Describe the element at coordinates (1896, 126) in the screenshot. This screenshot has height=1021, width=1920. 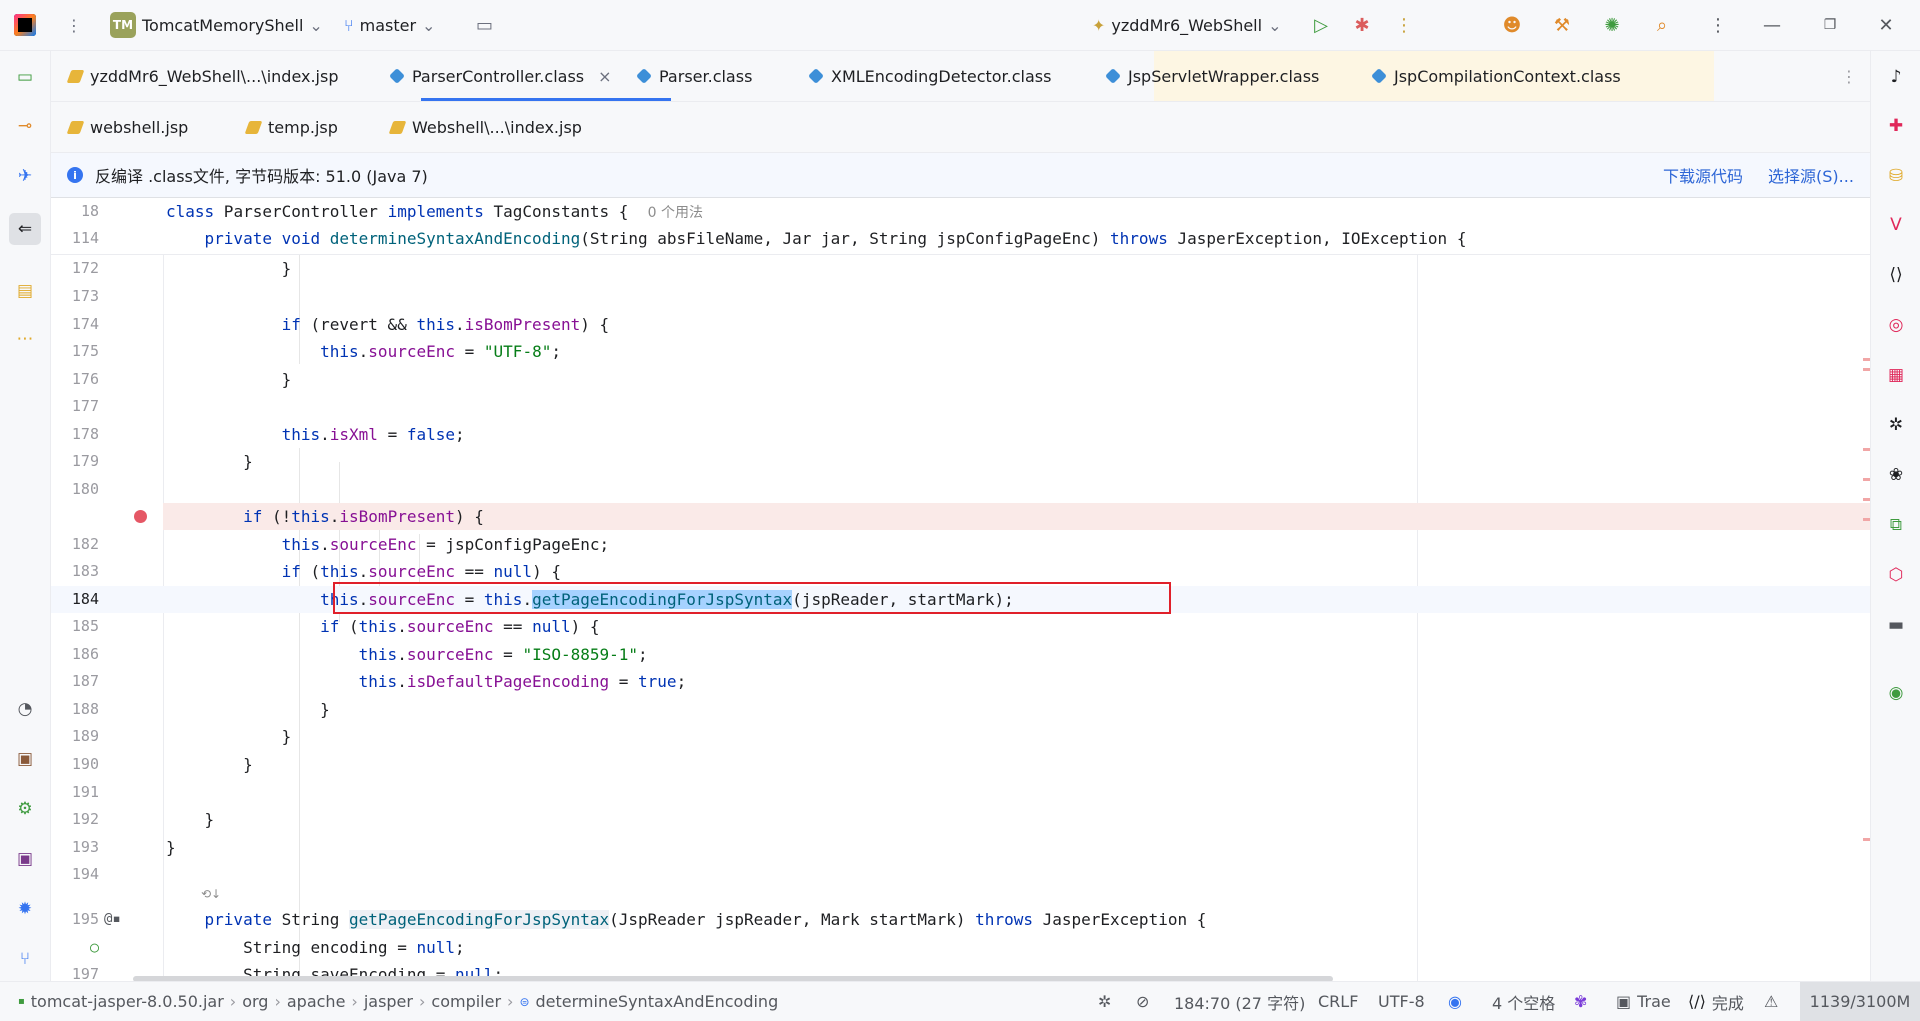
I see `plugin-icon: ✚` at that location.